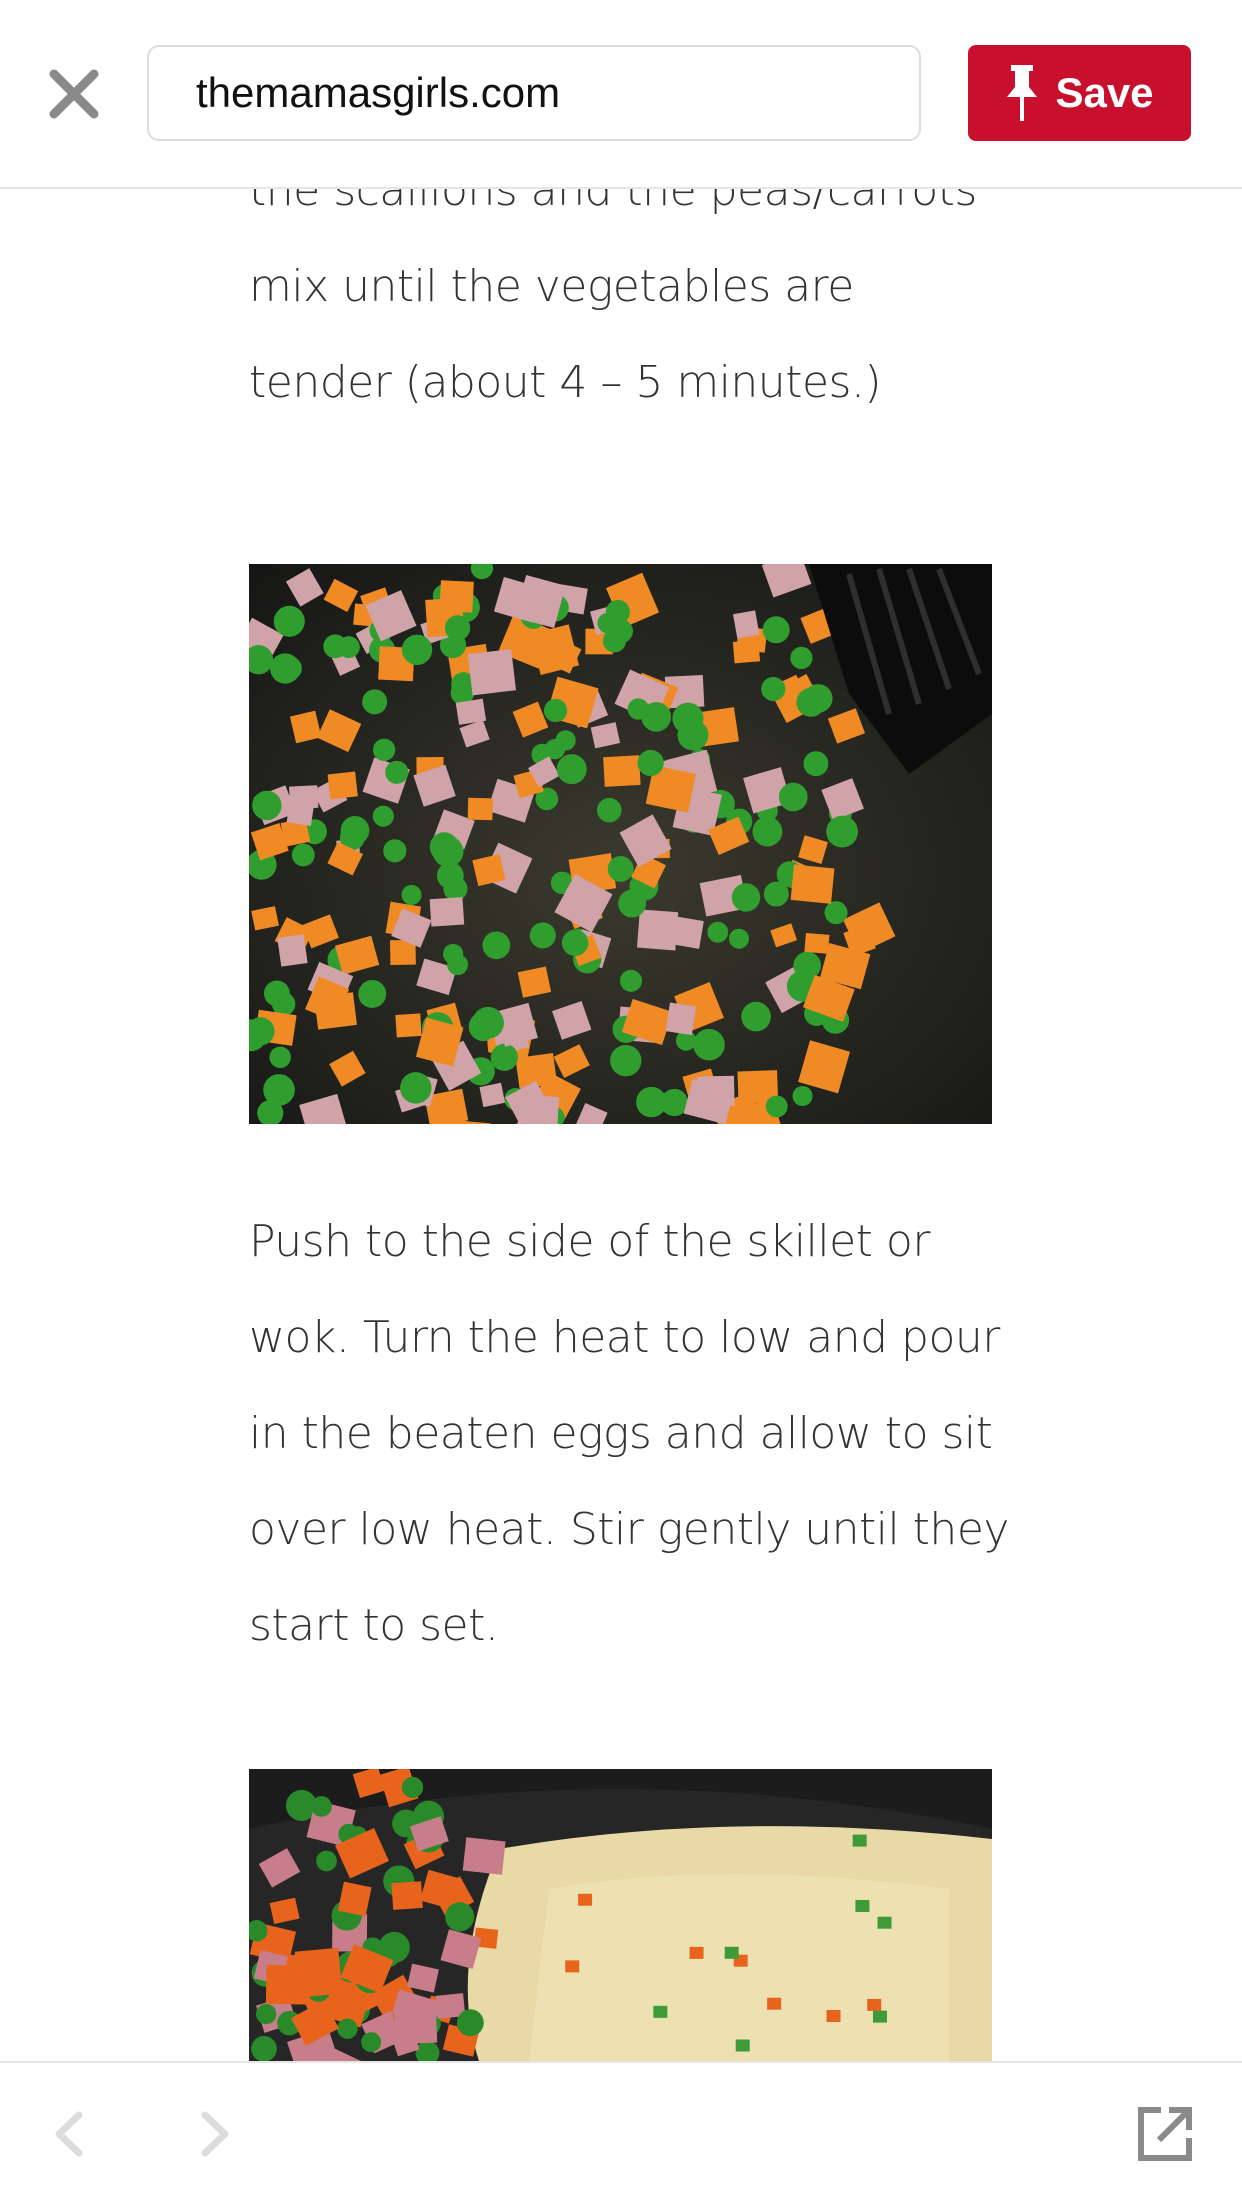 The height and width of the screenshot is (2208, 1242). Describe the element at coordinates (378, 92) in the screenshot. I see `url-text: themamasgirls.com` at that location.